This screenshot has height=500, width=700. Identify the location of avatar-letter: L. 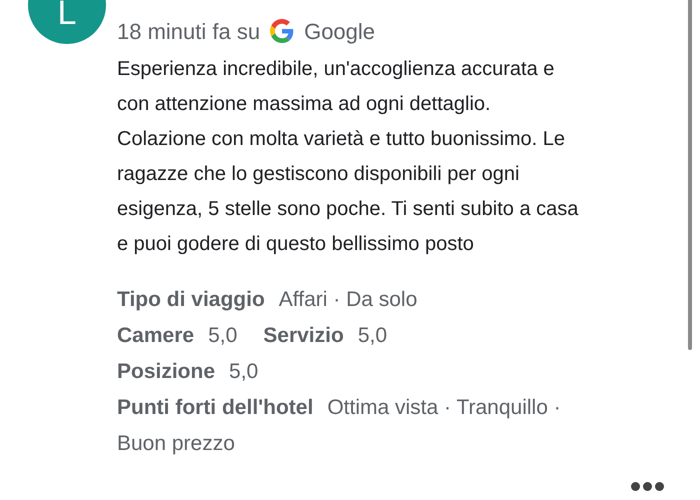
(67, 15).